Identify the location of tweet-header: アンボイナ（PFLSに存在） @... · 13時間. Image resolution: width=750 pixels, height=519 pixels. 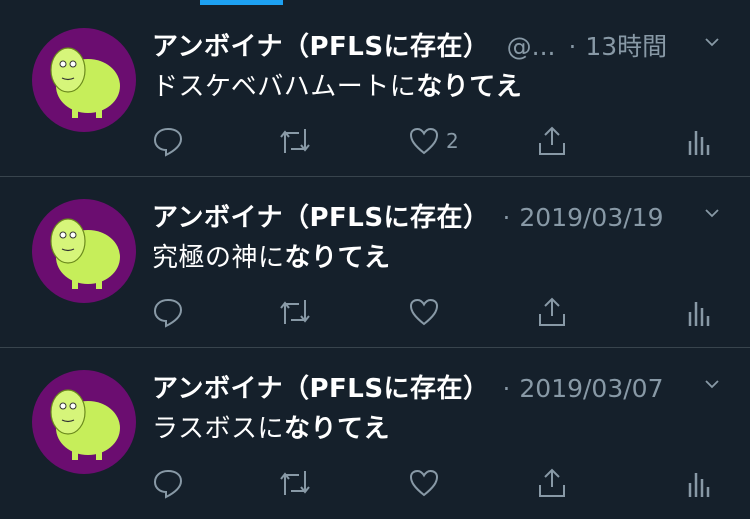
(436, 44).